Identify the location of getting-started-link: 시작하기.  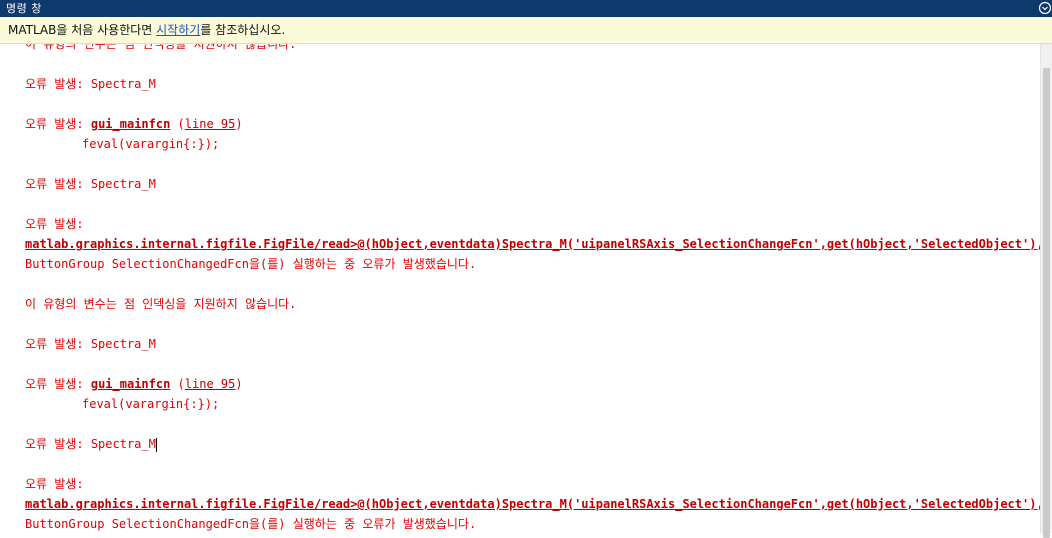
(178, 30).